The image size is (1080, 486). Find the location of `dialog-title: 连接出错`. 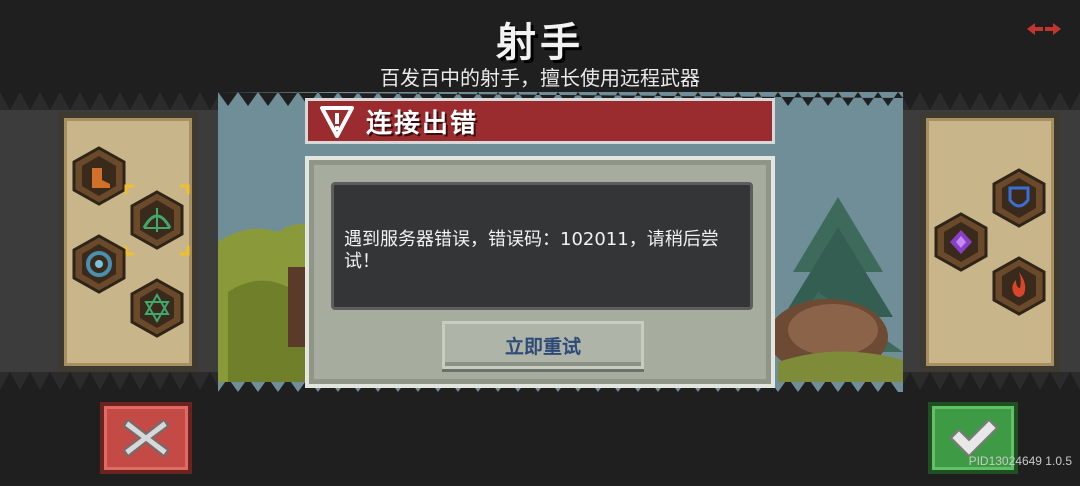

dialog-title: 连接出错 is located at coordinates (422, 123).